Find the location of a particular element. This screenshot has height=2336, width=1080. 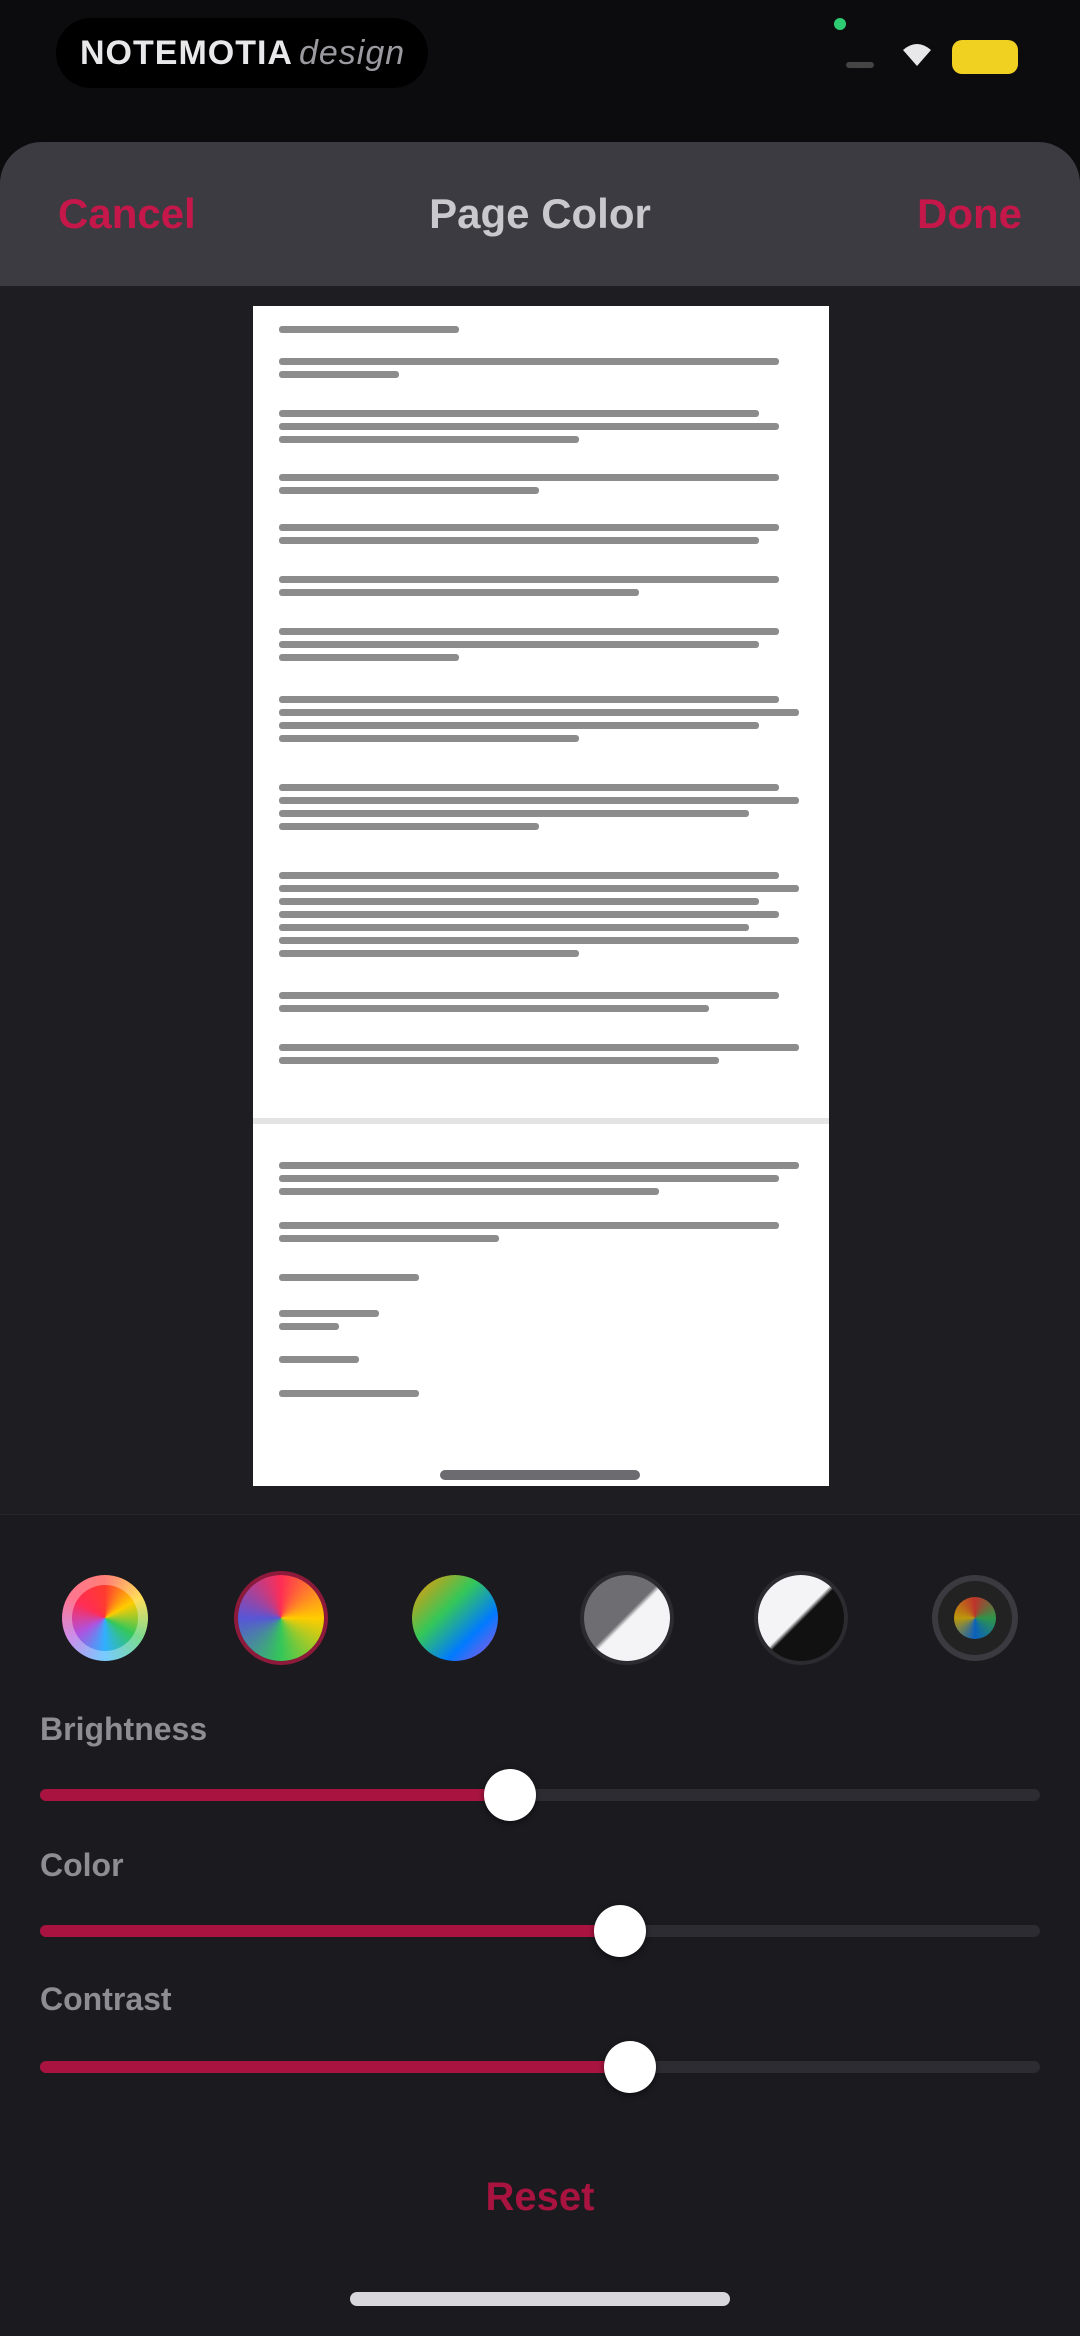

brightness-slider-thumb is located at coordinates (510, 1795).